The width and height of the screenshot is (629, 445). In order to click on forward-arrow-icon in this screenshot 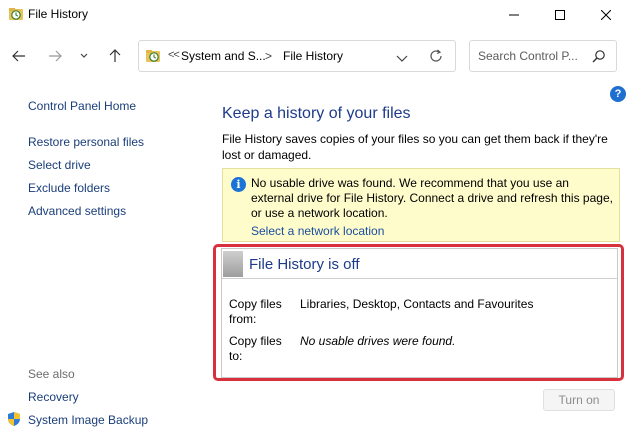, I will do `click(55, 56)`.